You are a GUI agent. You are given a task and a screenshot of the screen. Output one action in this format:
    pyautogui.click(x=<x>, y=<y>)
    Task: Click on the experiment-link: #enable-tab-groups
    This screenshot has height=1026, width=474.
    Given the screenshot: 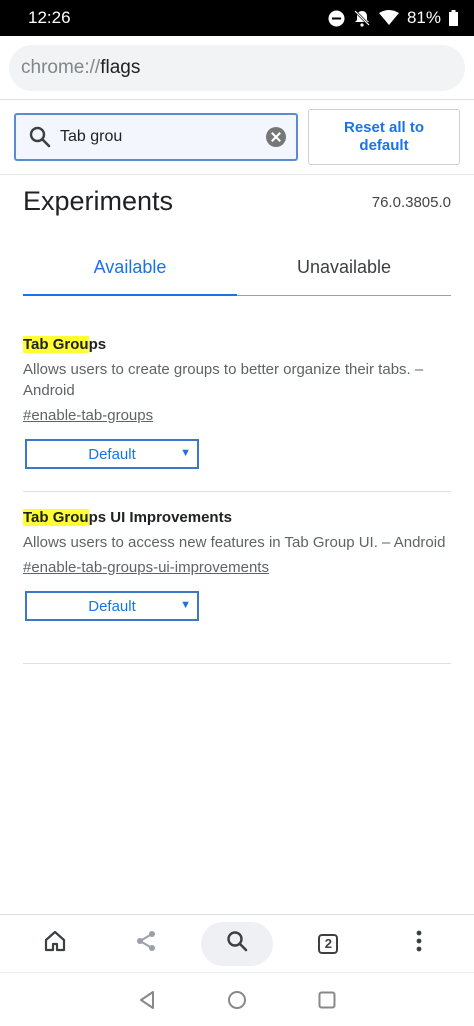 What is the action you would take?
    pyautogui.click(x=88, y=415)
    